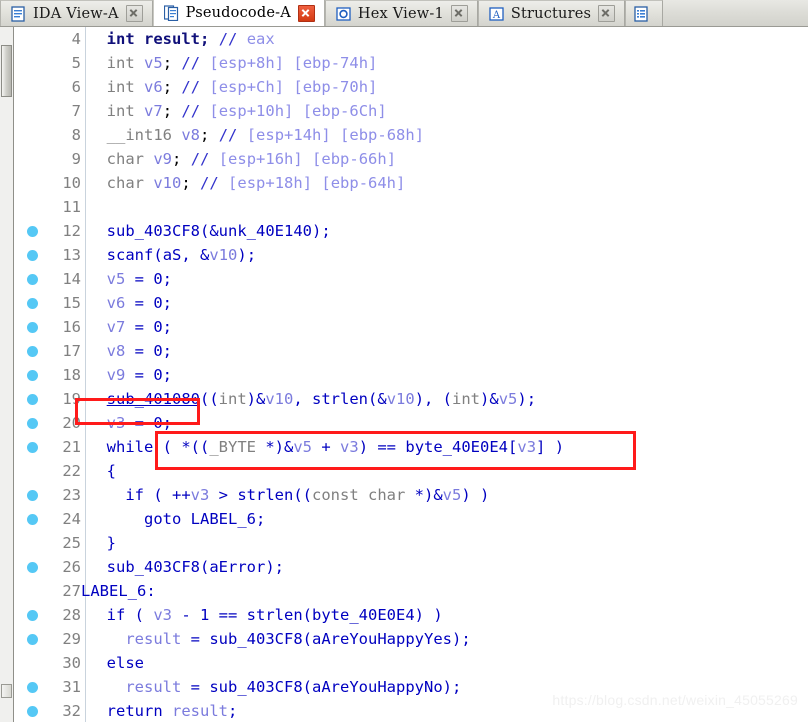 The height and width of the screenshot is (722, 808). Describe the element at coordinates (209, 231) in the screenshot. I see `code-text: sub_403CF8(&unk_40E140);` at that location.